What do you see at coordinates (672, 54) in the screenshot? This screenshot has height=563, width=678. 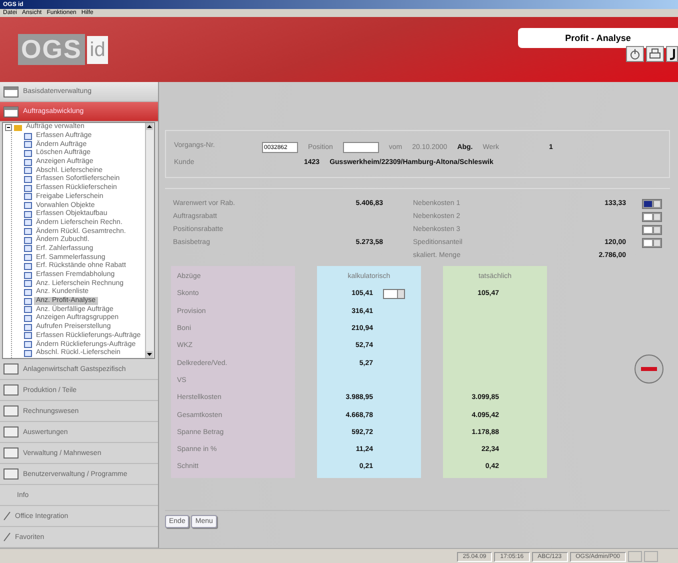 I see `exit-icon` at bounding box center [672, 54].